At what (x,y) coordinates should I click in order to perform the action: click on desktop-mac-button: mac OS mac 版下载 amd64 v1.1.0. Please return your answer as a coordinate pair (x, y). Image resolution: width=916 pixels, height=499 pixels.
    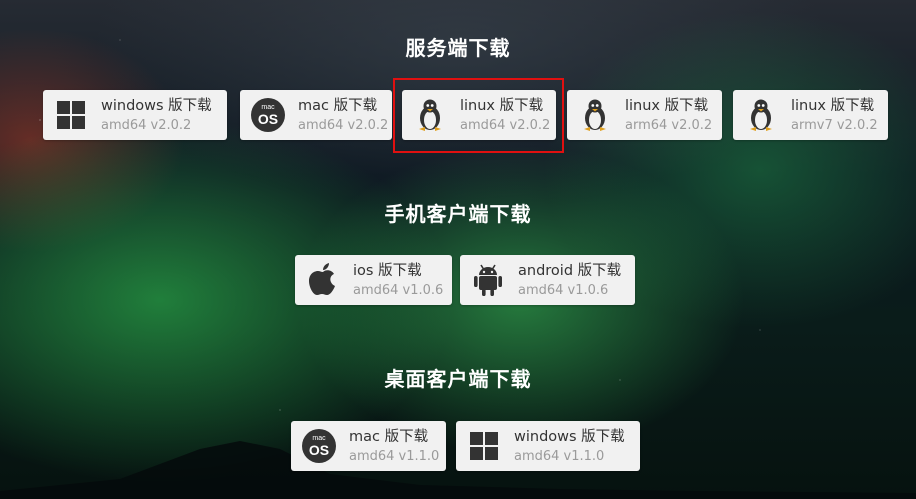
    Looking at the image, I should click on (368, 446).